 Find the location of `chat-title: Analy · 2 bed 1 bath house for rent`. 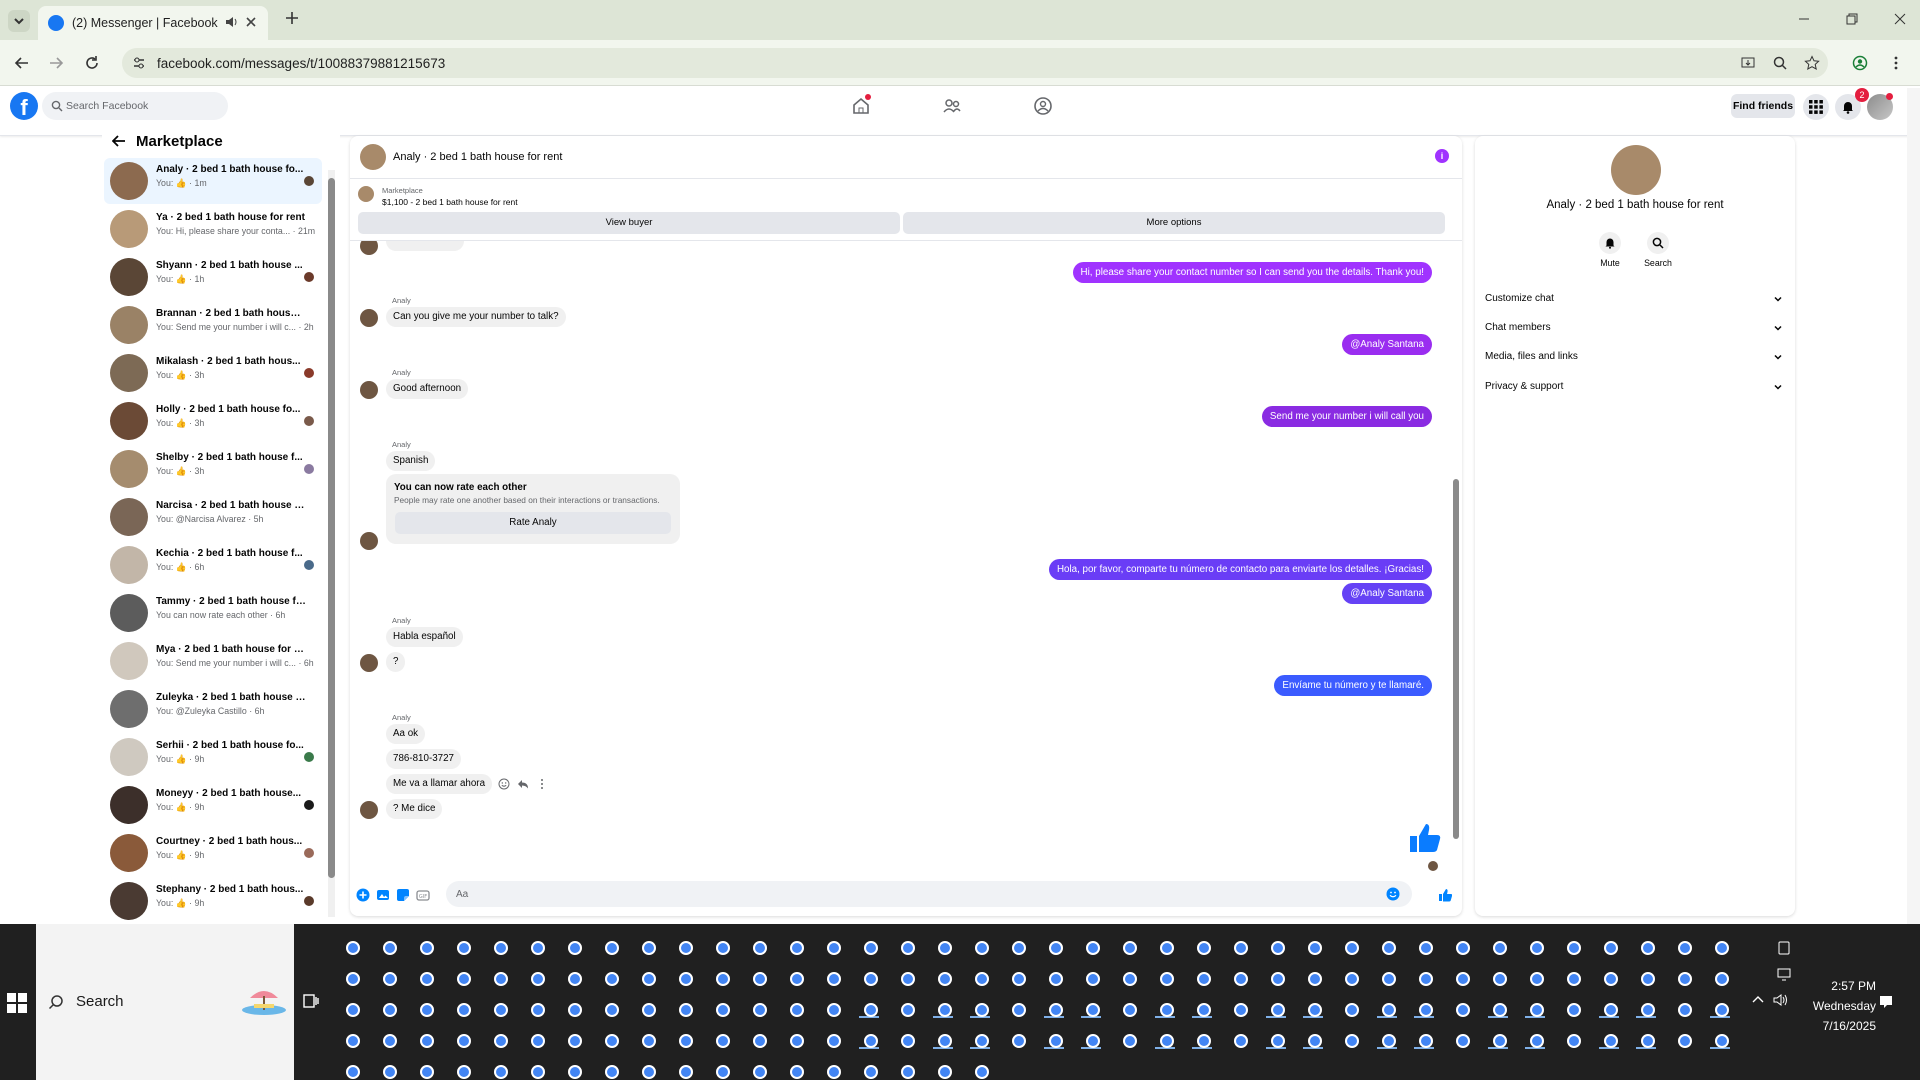

chat-title: Analy · 2 bed 1 bath house for rent is located at coordinates (477, 157).